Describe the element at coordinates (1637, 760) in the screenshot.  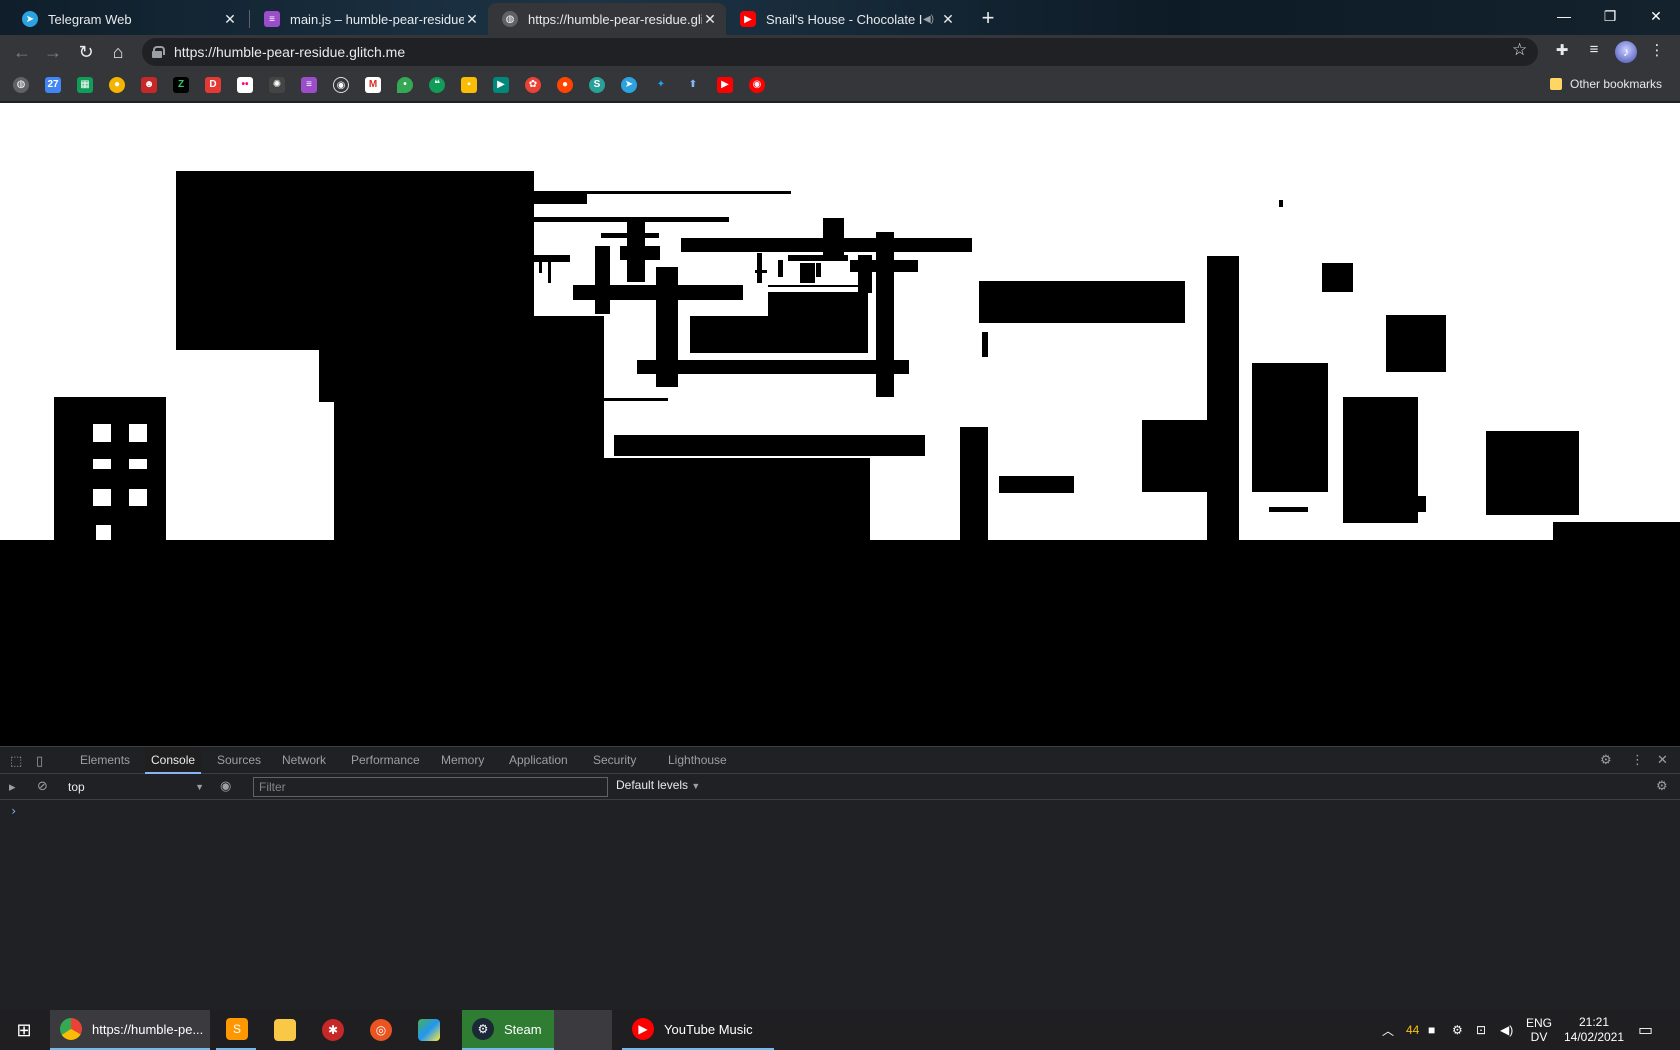
I see `more-options-icon: ⋮` at that location.